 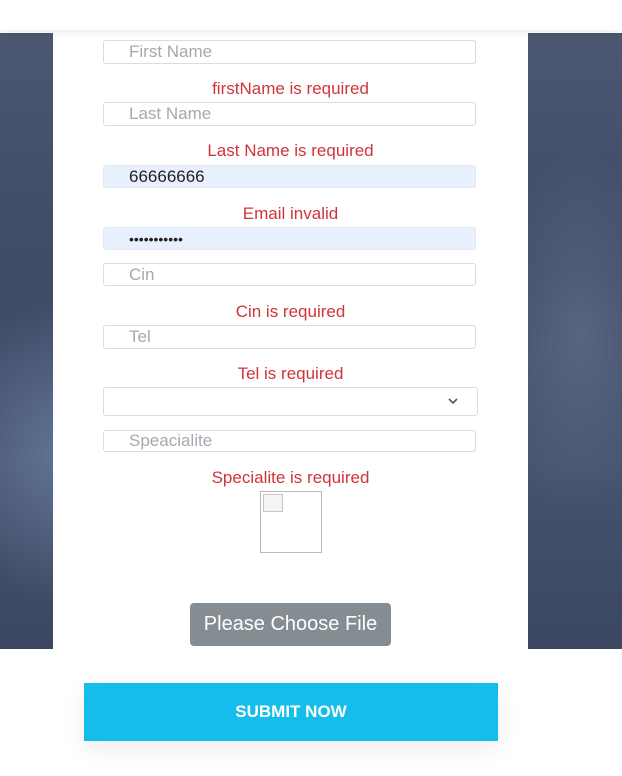 I want to click on tel-input: Tel, so click(x=289, y=337).